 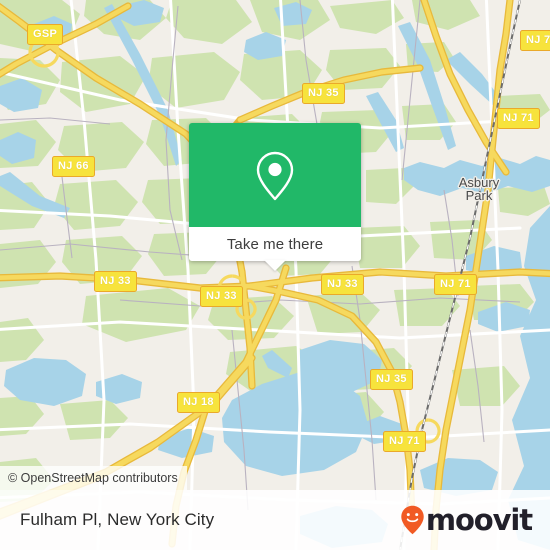 What do you see at coordinates (275, 265) in the screenshot?
I see `callout-pointer` at bounding box center [275, 265].